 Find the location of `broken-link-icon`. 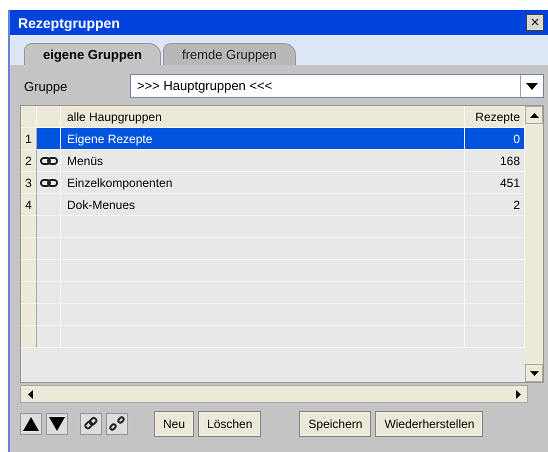

broken-link-icon is located at coordinates (117, 424).